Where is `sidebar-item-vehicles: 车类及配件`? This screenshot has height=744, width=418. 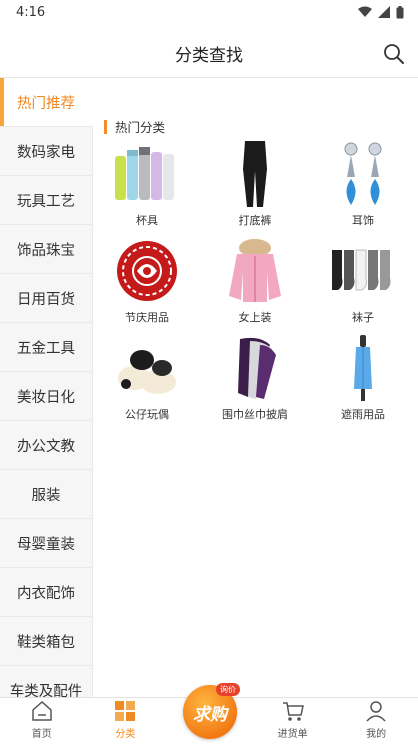 sidebar-item-vehicles: 车类及配件 is located at coordinates (46, 681).